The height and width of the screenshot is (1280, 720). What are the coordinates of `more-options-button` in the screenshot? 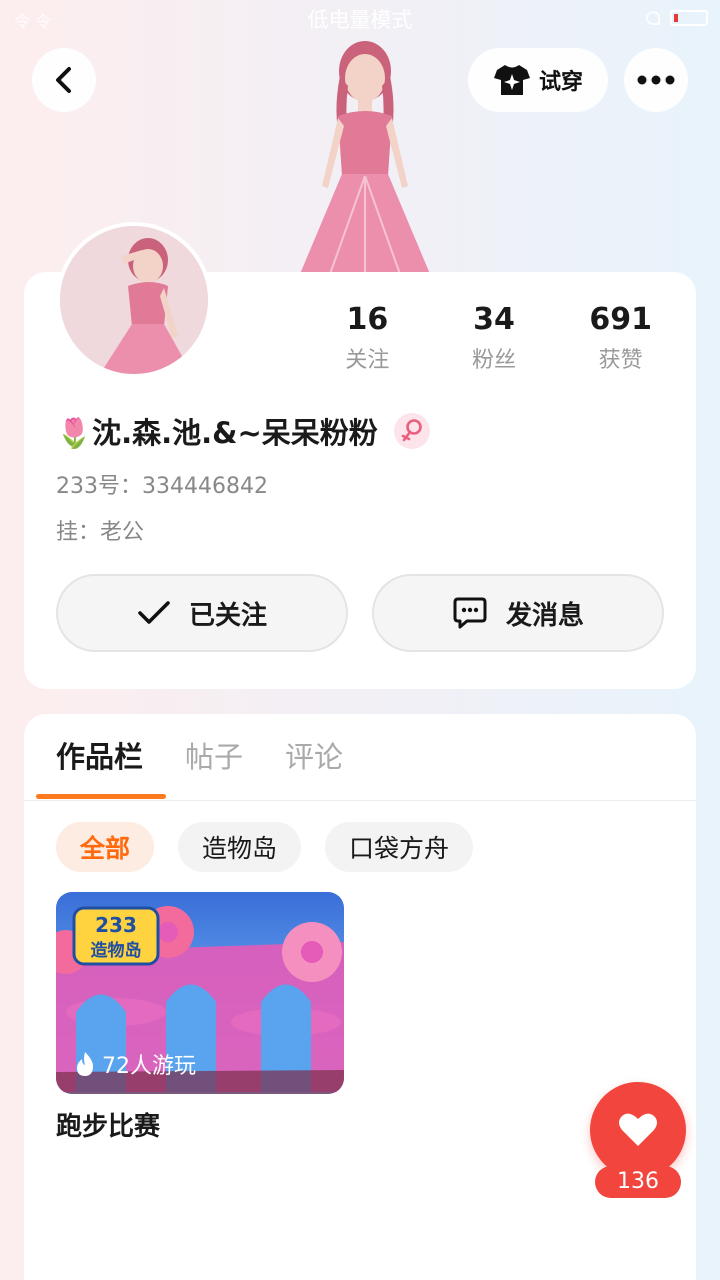 It's located at (656, 80).